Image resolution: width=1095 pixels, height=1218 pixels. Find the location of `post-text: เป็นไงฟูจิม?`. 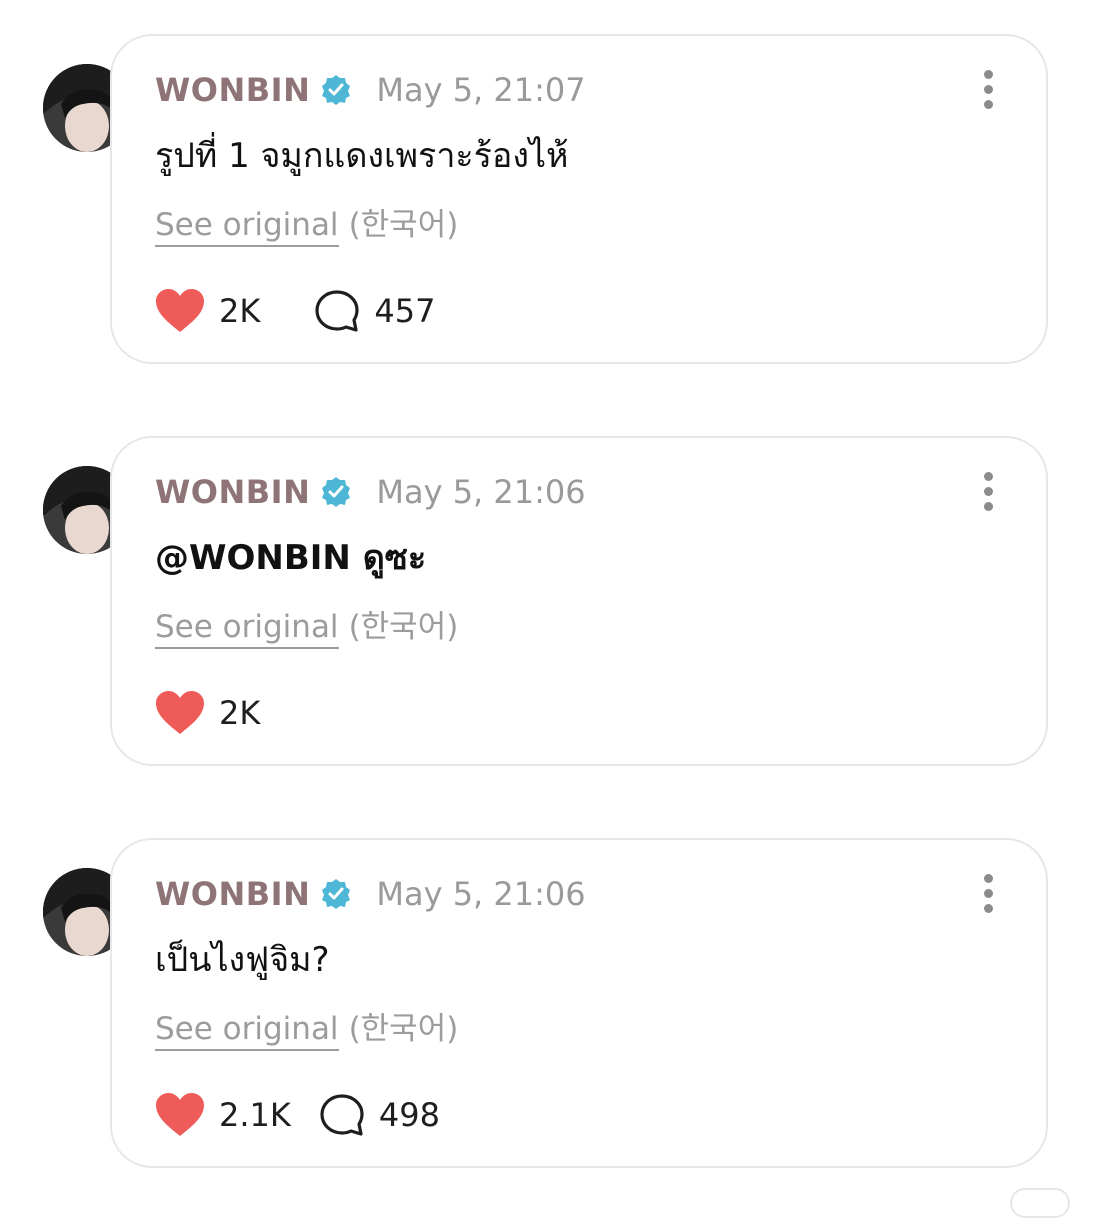

post-text: เป็นไงฟูจิม? is located at coordinates (242, 960).